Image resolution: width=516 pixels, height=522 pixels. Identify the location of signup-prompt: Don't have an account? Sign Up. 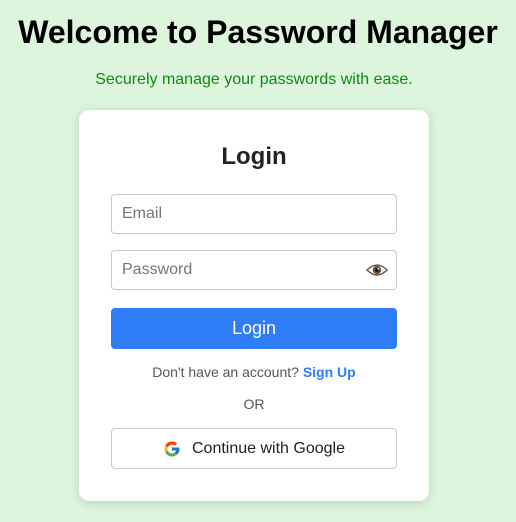
(254, 372).